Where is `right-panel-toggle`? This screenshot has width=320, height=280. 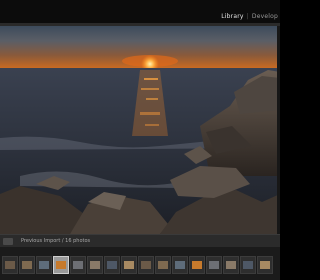 right-panel-toggle is located at coordinates (278, 130).